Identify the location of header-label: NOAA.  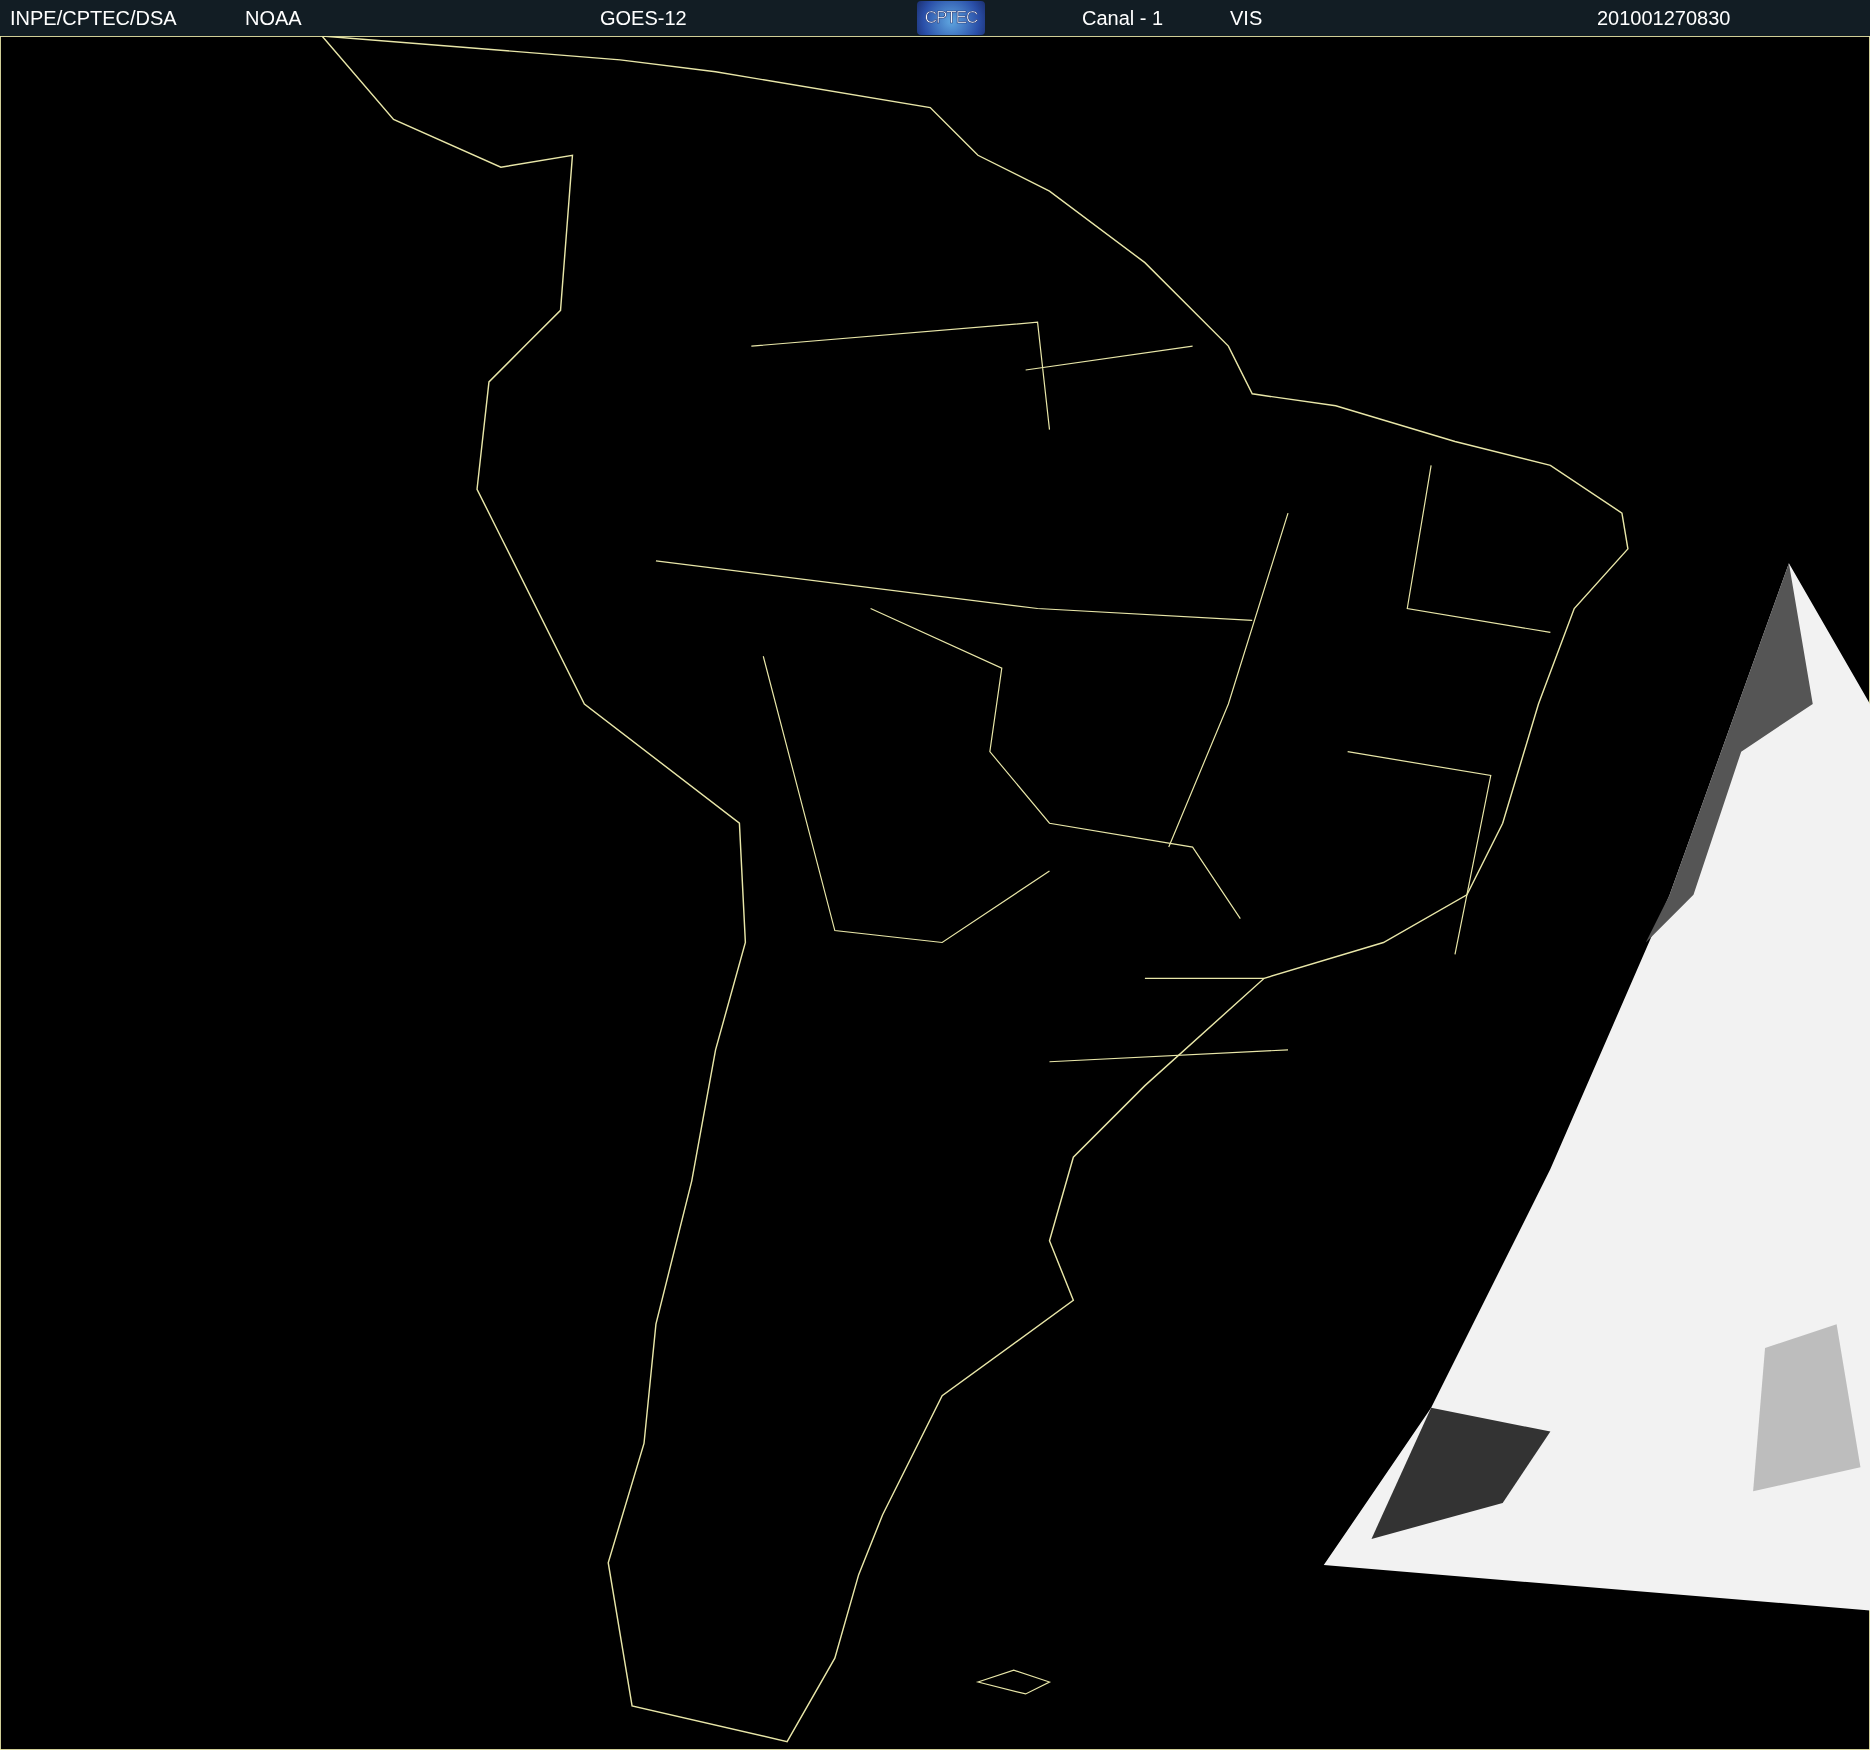
(273, 18).